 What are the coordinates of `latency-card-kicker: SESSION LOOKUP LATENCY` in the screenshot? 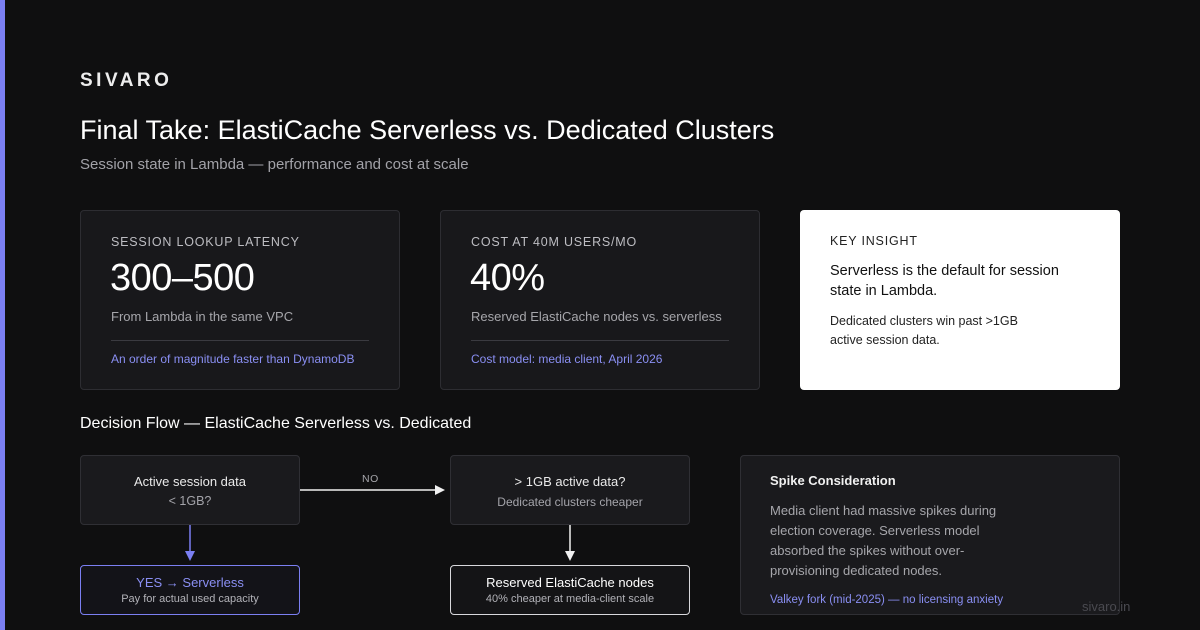 It's located at (205, 242).